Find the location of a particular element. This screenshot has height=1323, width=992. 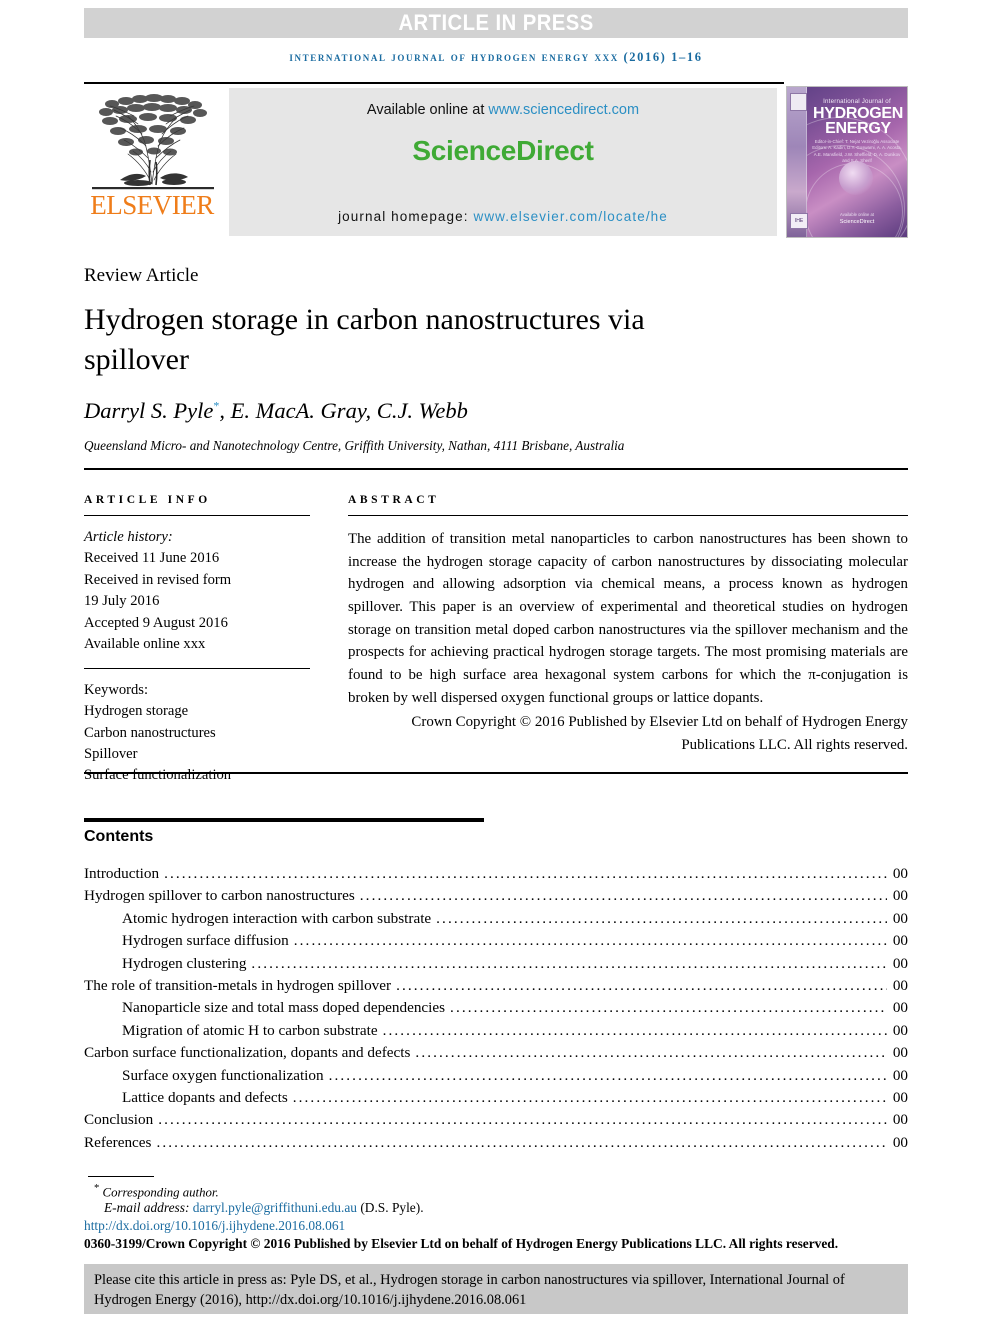

article-type: Review Article is located at coordinates (141, 275).